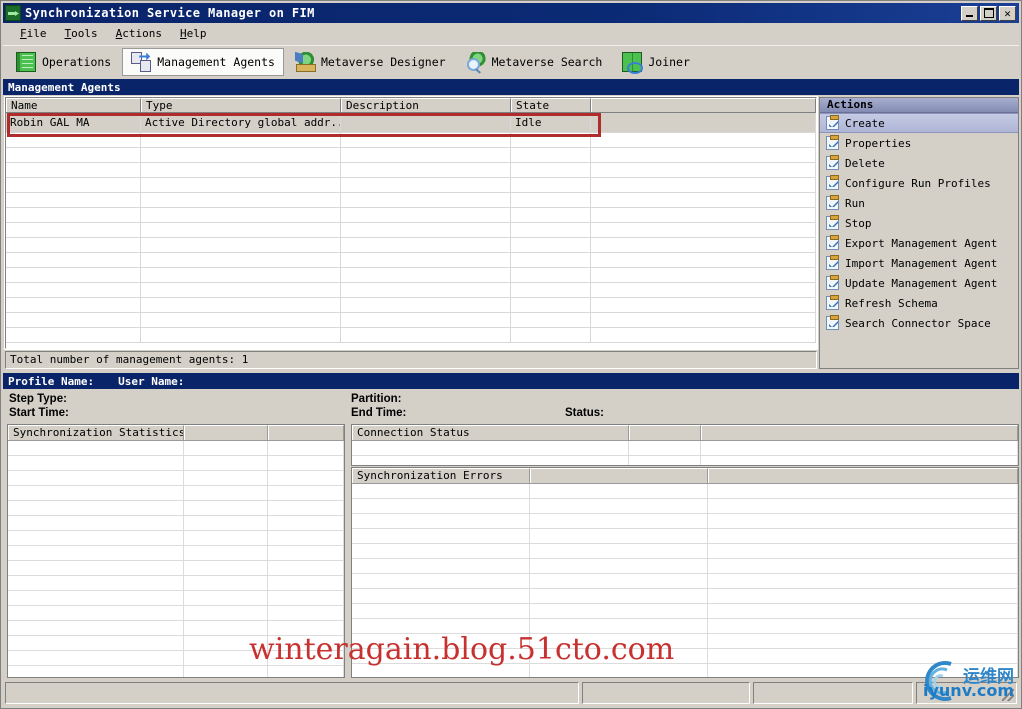  I want to click on column-header-type: Type, so click(241, 105).